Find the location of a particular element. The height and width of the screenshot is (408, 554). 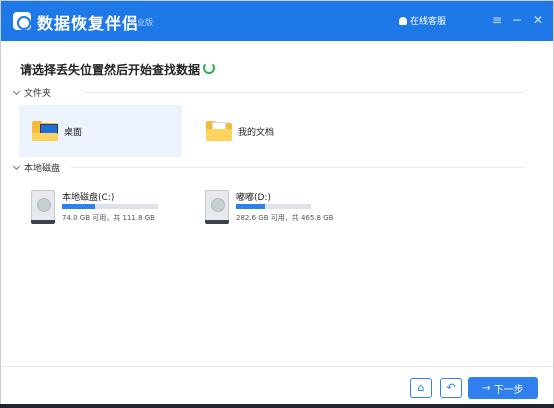

folder-item-documents: 我的文档 is located at coordinates (274, 131).